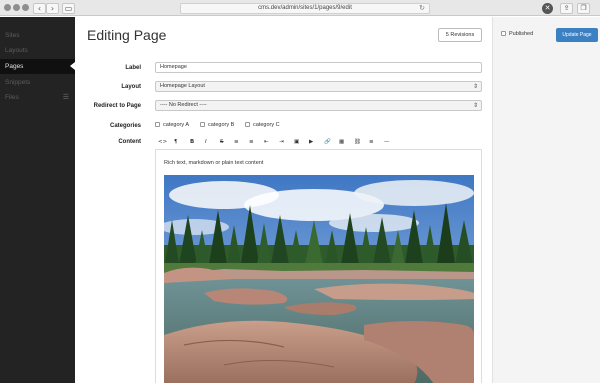 The height and width of the screenshot is (383, 600). I want to click on maximize-window-icon, so click(25, 7).